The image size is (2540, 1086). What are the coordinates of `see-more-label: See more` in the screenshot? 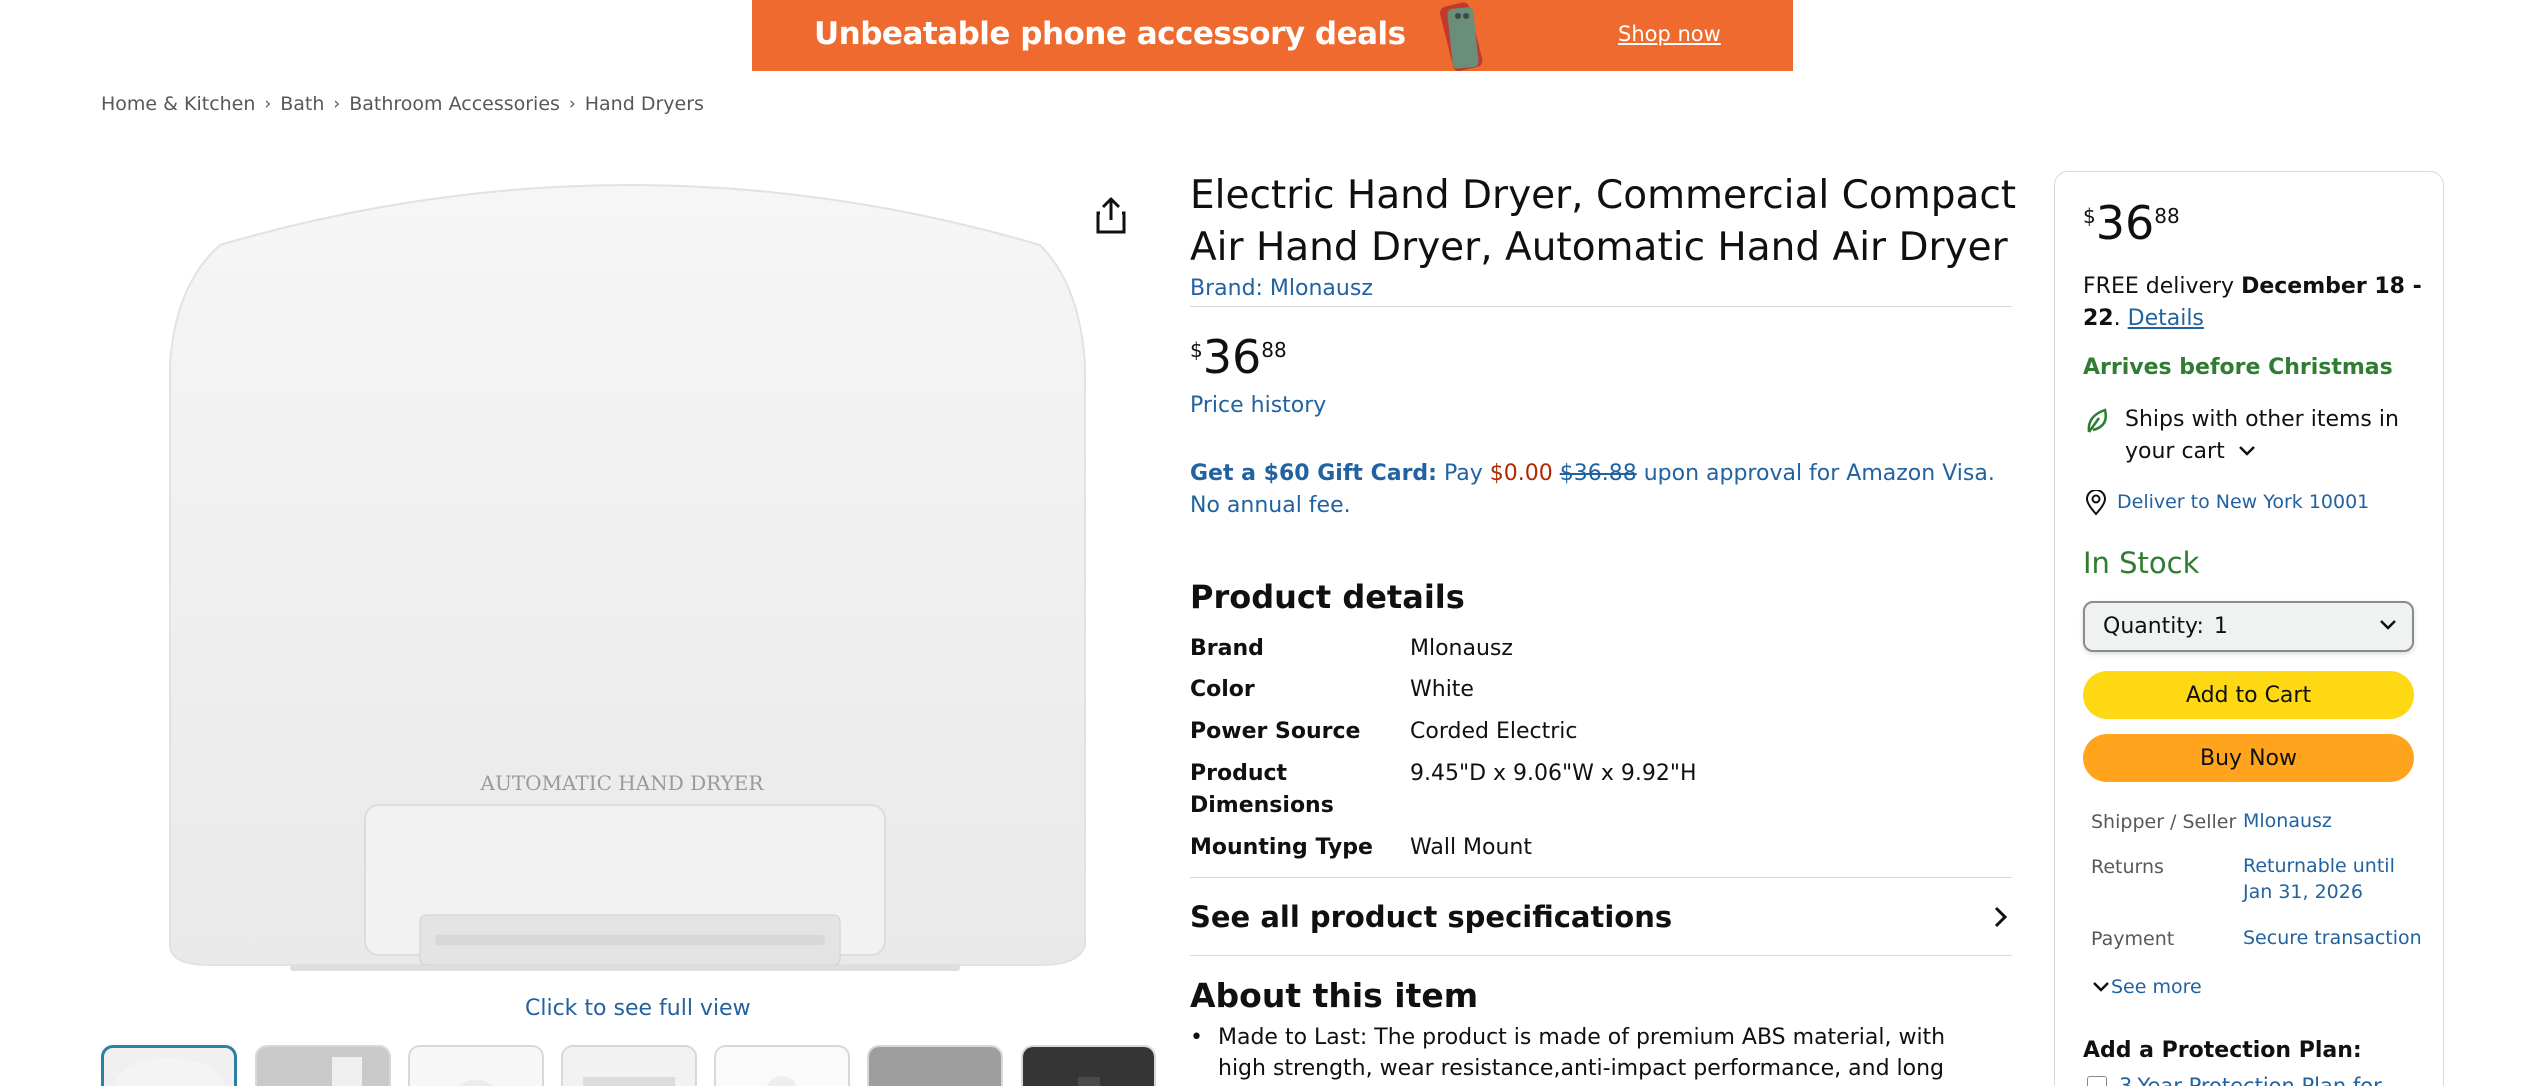 It's located at (2156, 987).